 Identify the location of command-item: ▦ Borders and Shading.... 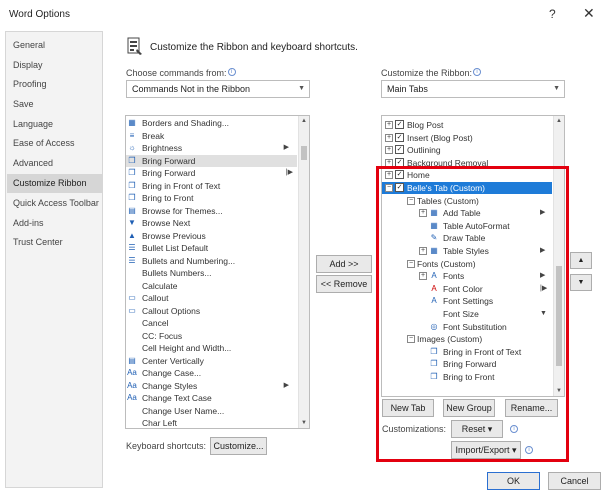
(211, 123).